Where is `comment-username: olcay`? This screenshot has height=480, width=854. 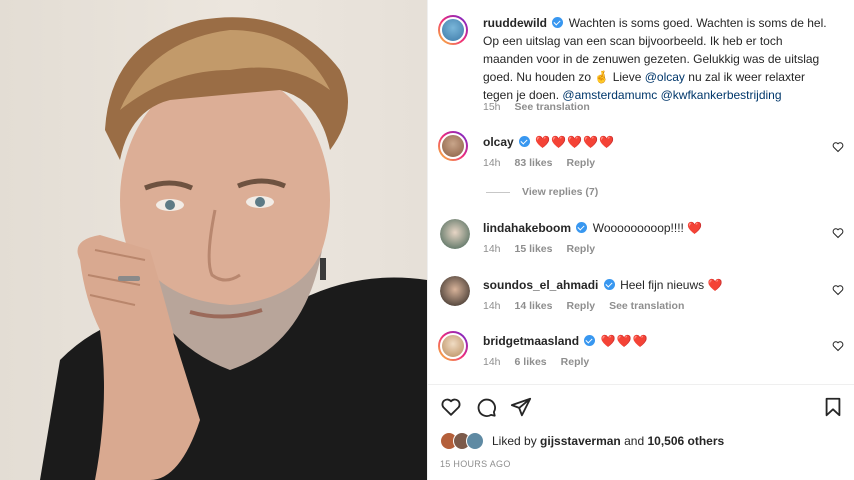
comment-username: olcay is located at coordinates (498, 142).